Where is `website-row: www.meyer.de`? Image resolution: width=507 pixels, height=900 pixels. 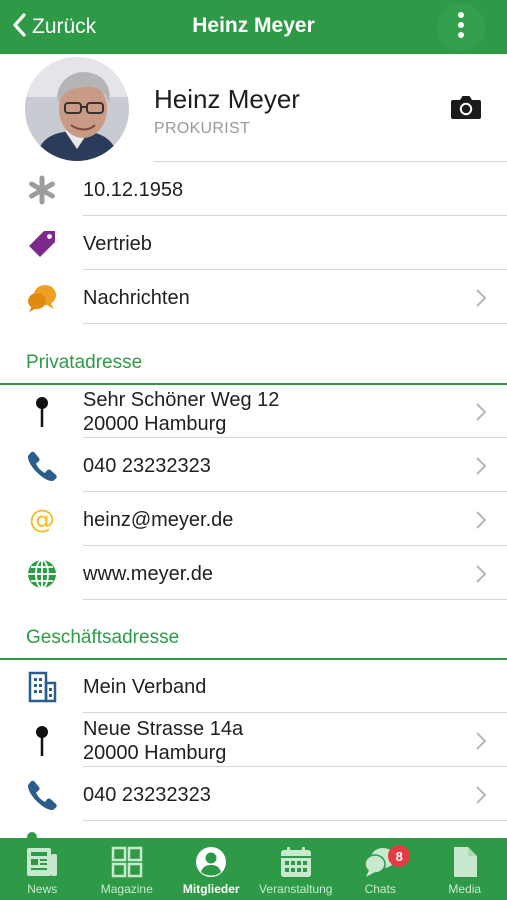 website-row: www.meyer.de is located at coordinates (253, 573).